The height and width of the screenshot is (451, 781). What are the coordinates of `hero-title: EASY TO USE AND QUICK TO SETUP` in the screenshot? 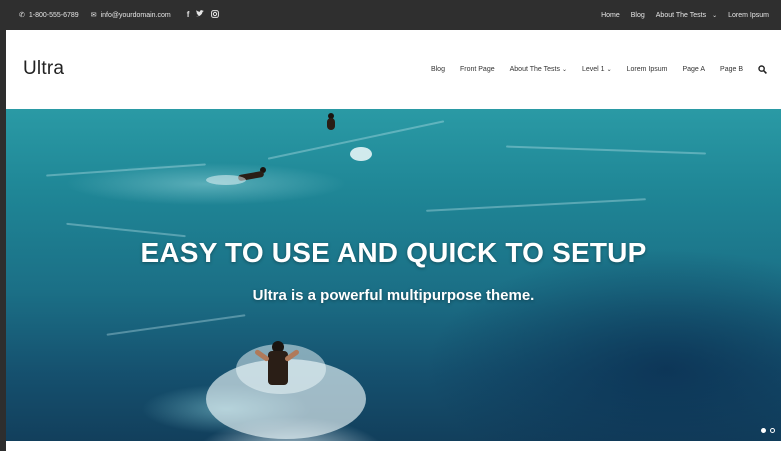 It's located at (393, 252).